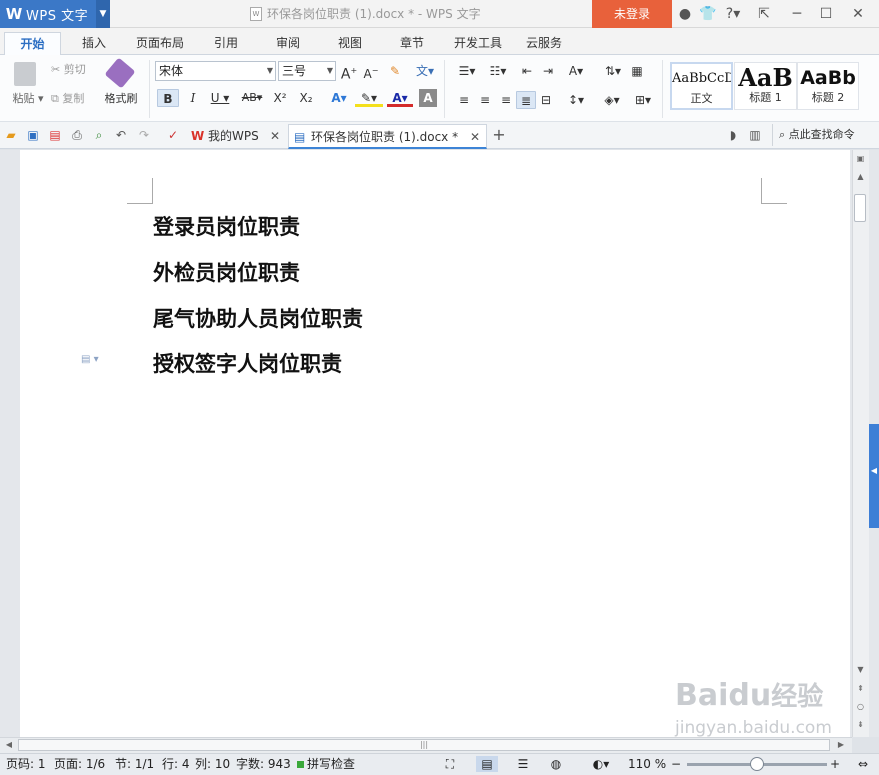  Describe the element at coordinates (68, 70) in the screenshot. I see `cut-button: ✂ 剪切` at that location.